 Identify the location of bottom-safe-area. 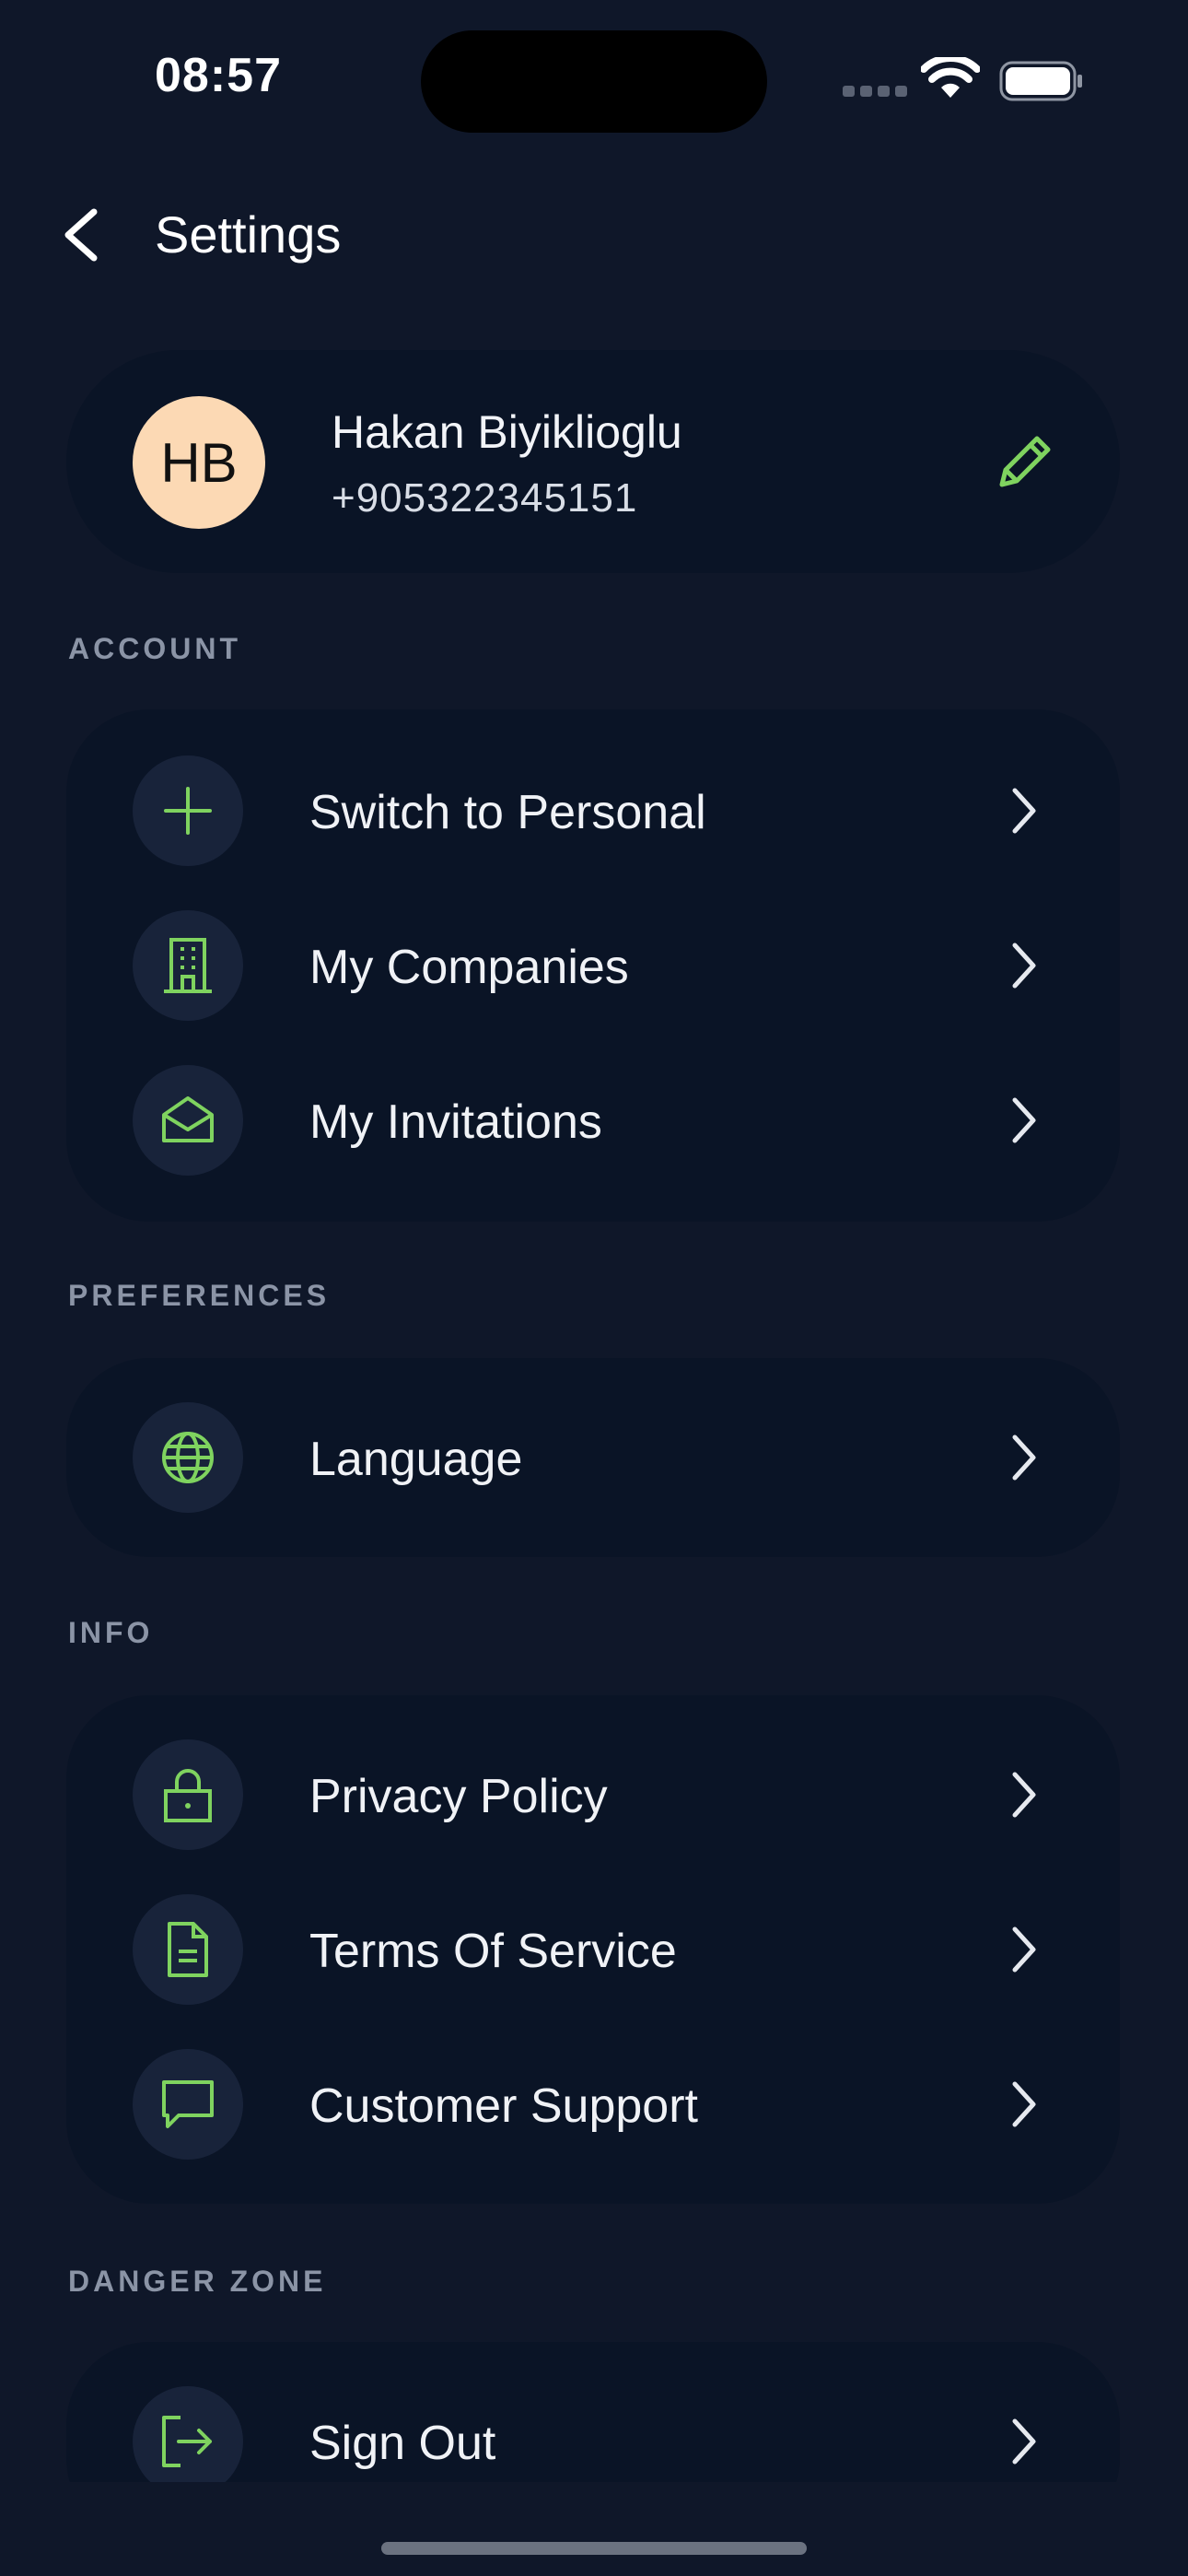
(594, 2529).